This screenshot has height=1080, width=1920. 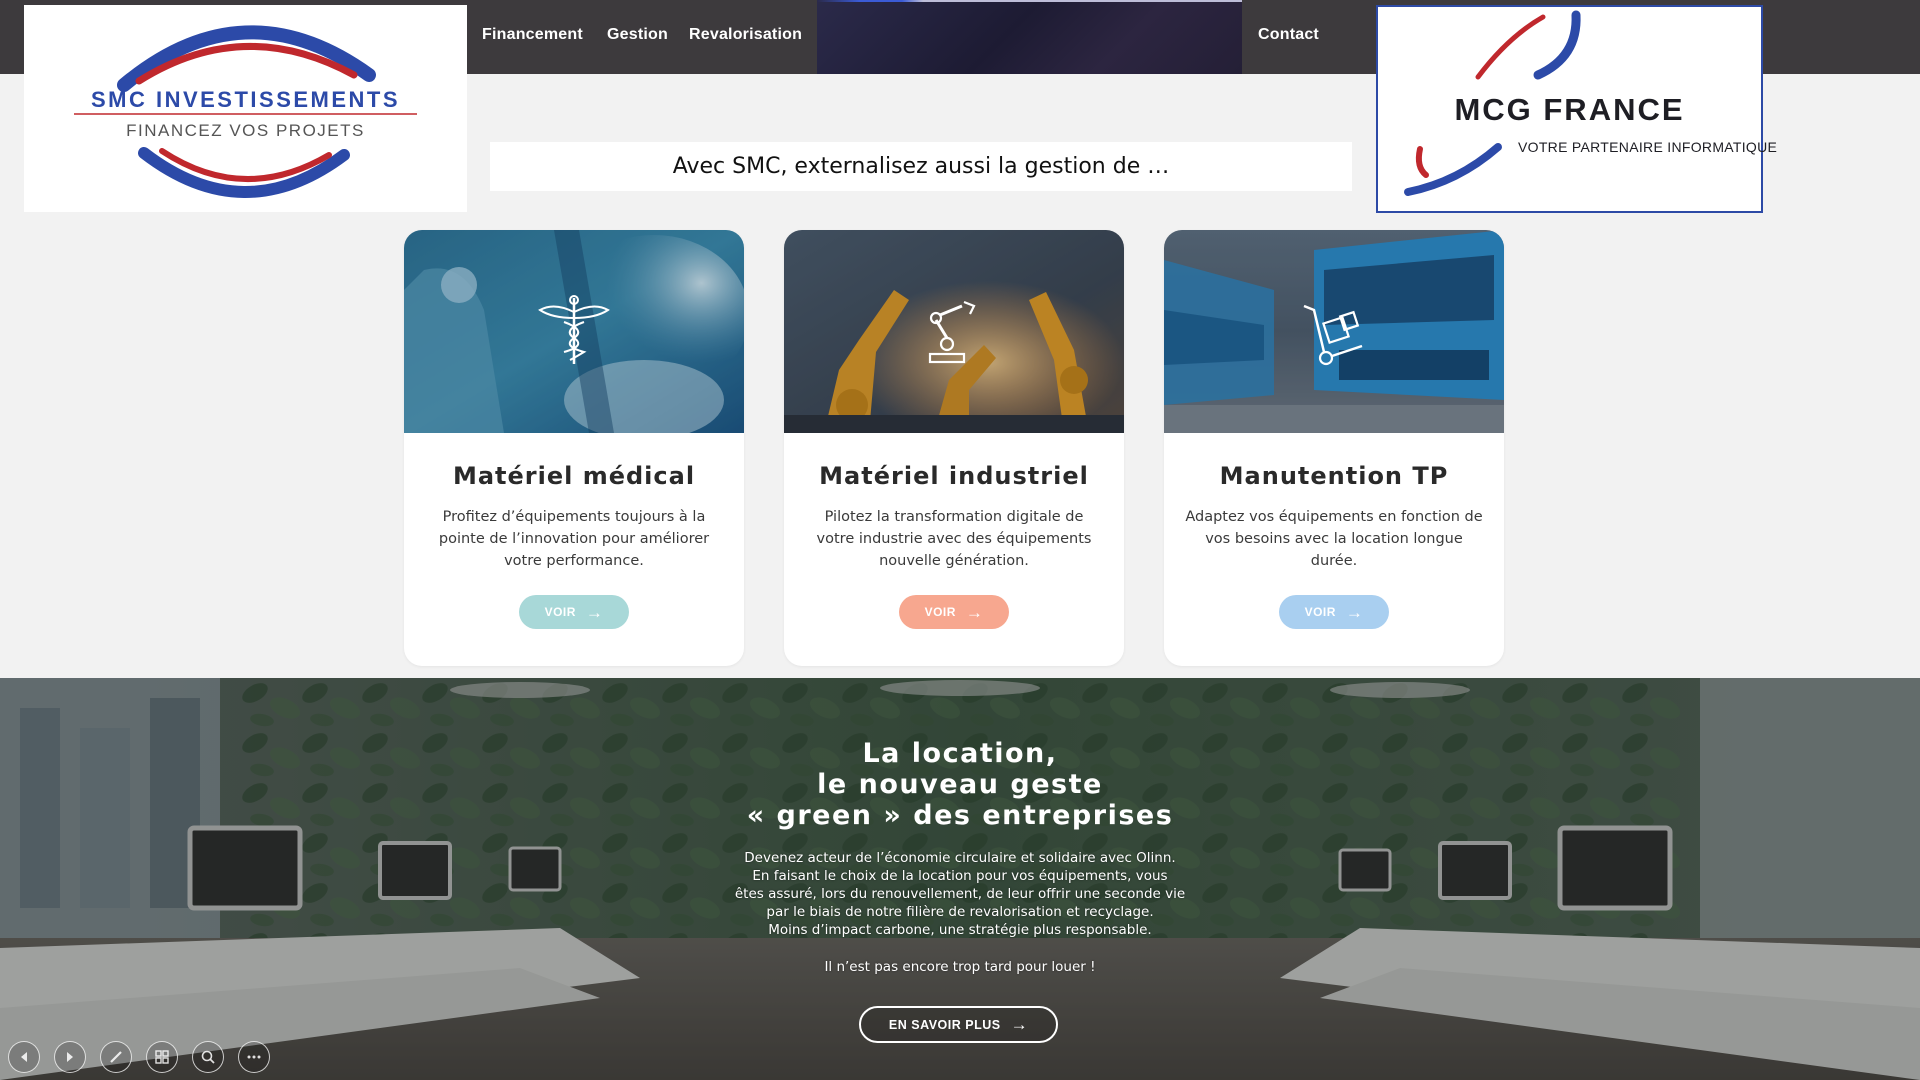 I want to click on slides-grid-icon, so click(x=162, y=1057).